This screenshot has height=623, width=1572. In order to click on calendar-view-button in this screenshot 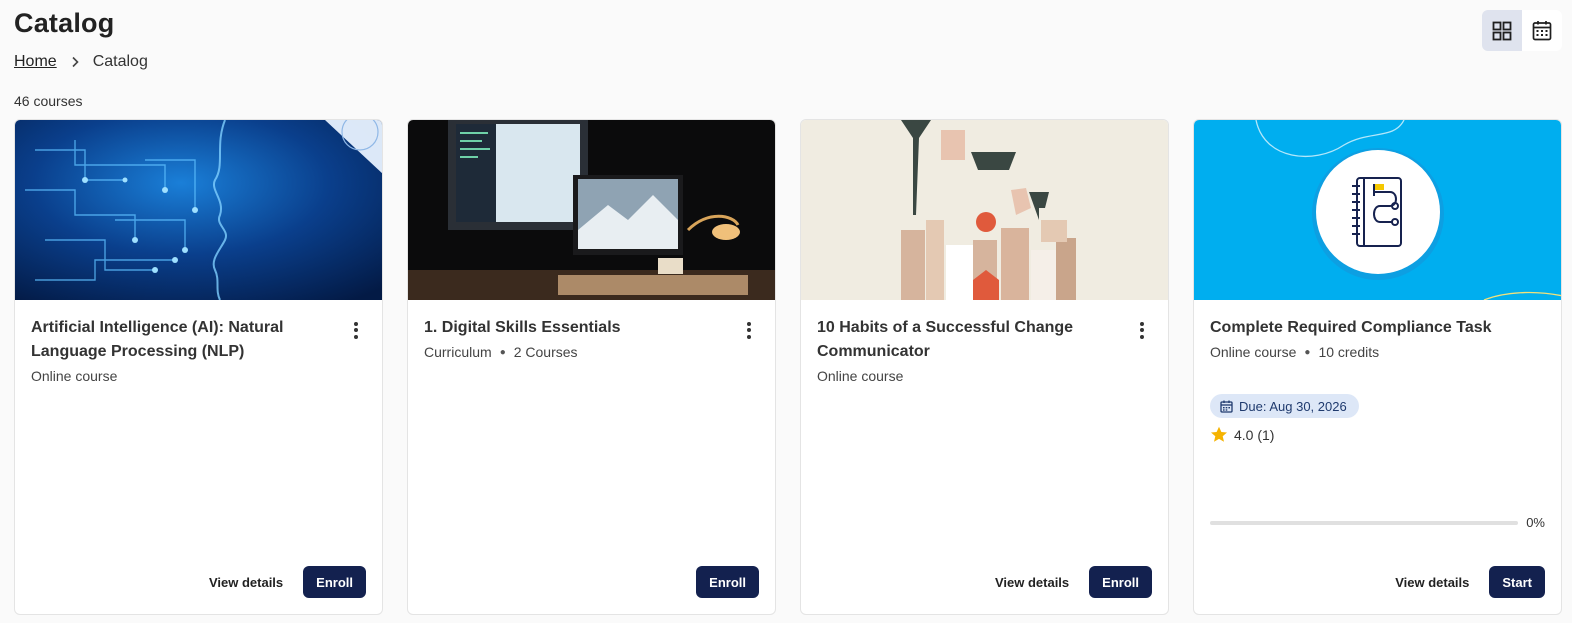, I will do `click(1542, 30)`.